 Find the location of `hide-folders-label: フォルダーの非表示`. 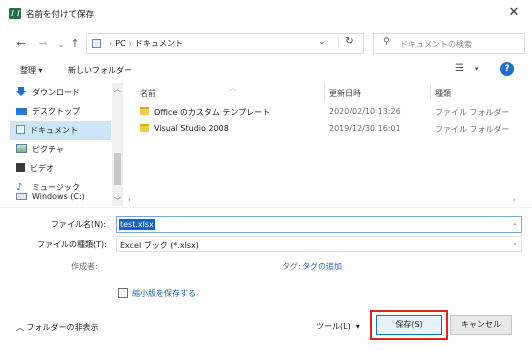

hide-folders-label: フォルダーの非表示 is located at coordinates (62, 327).